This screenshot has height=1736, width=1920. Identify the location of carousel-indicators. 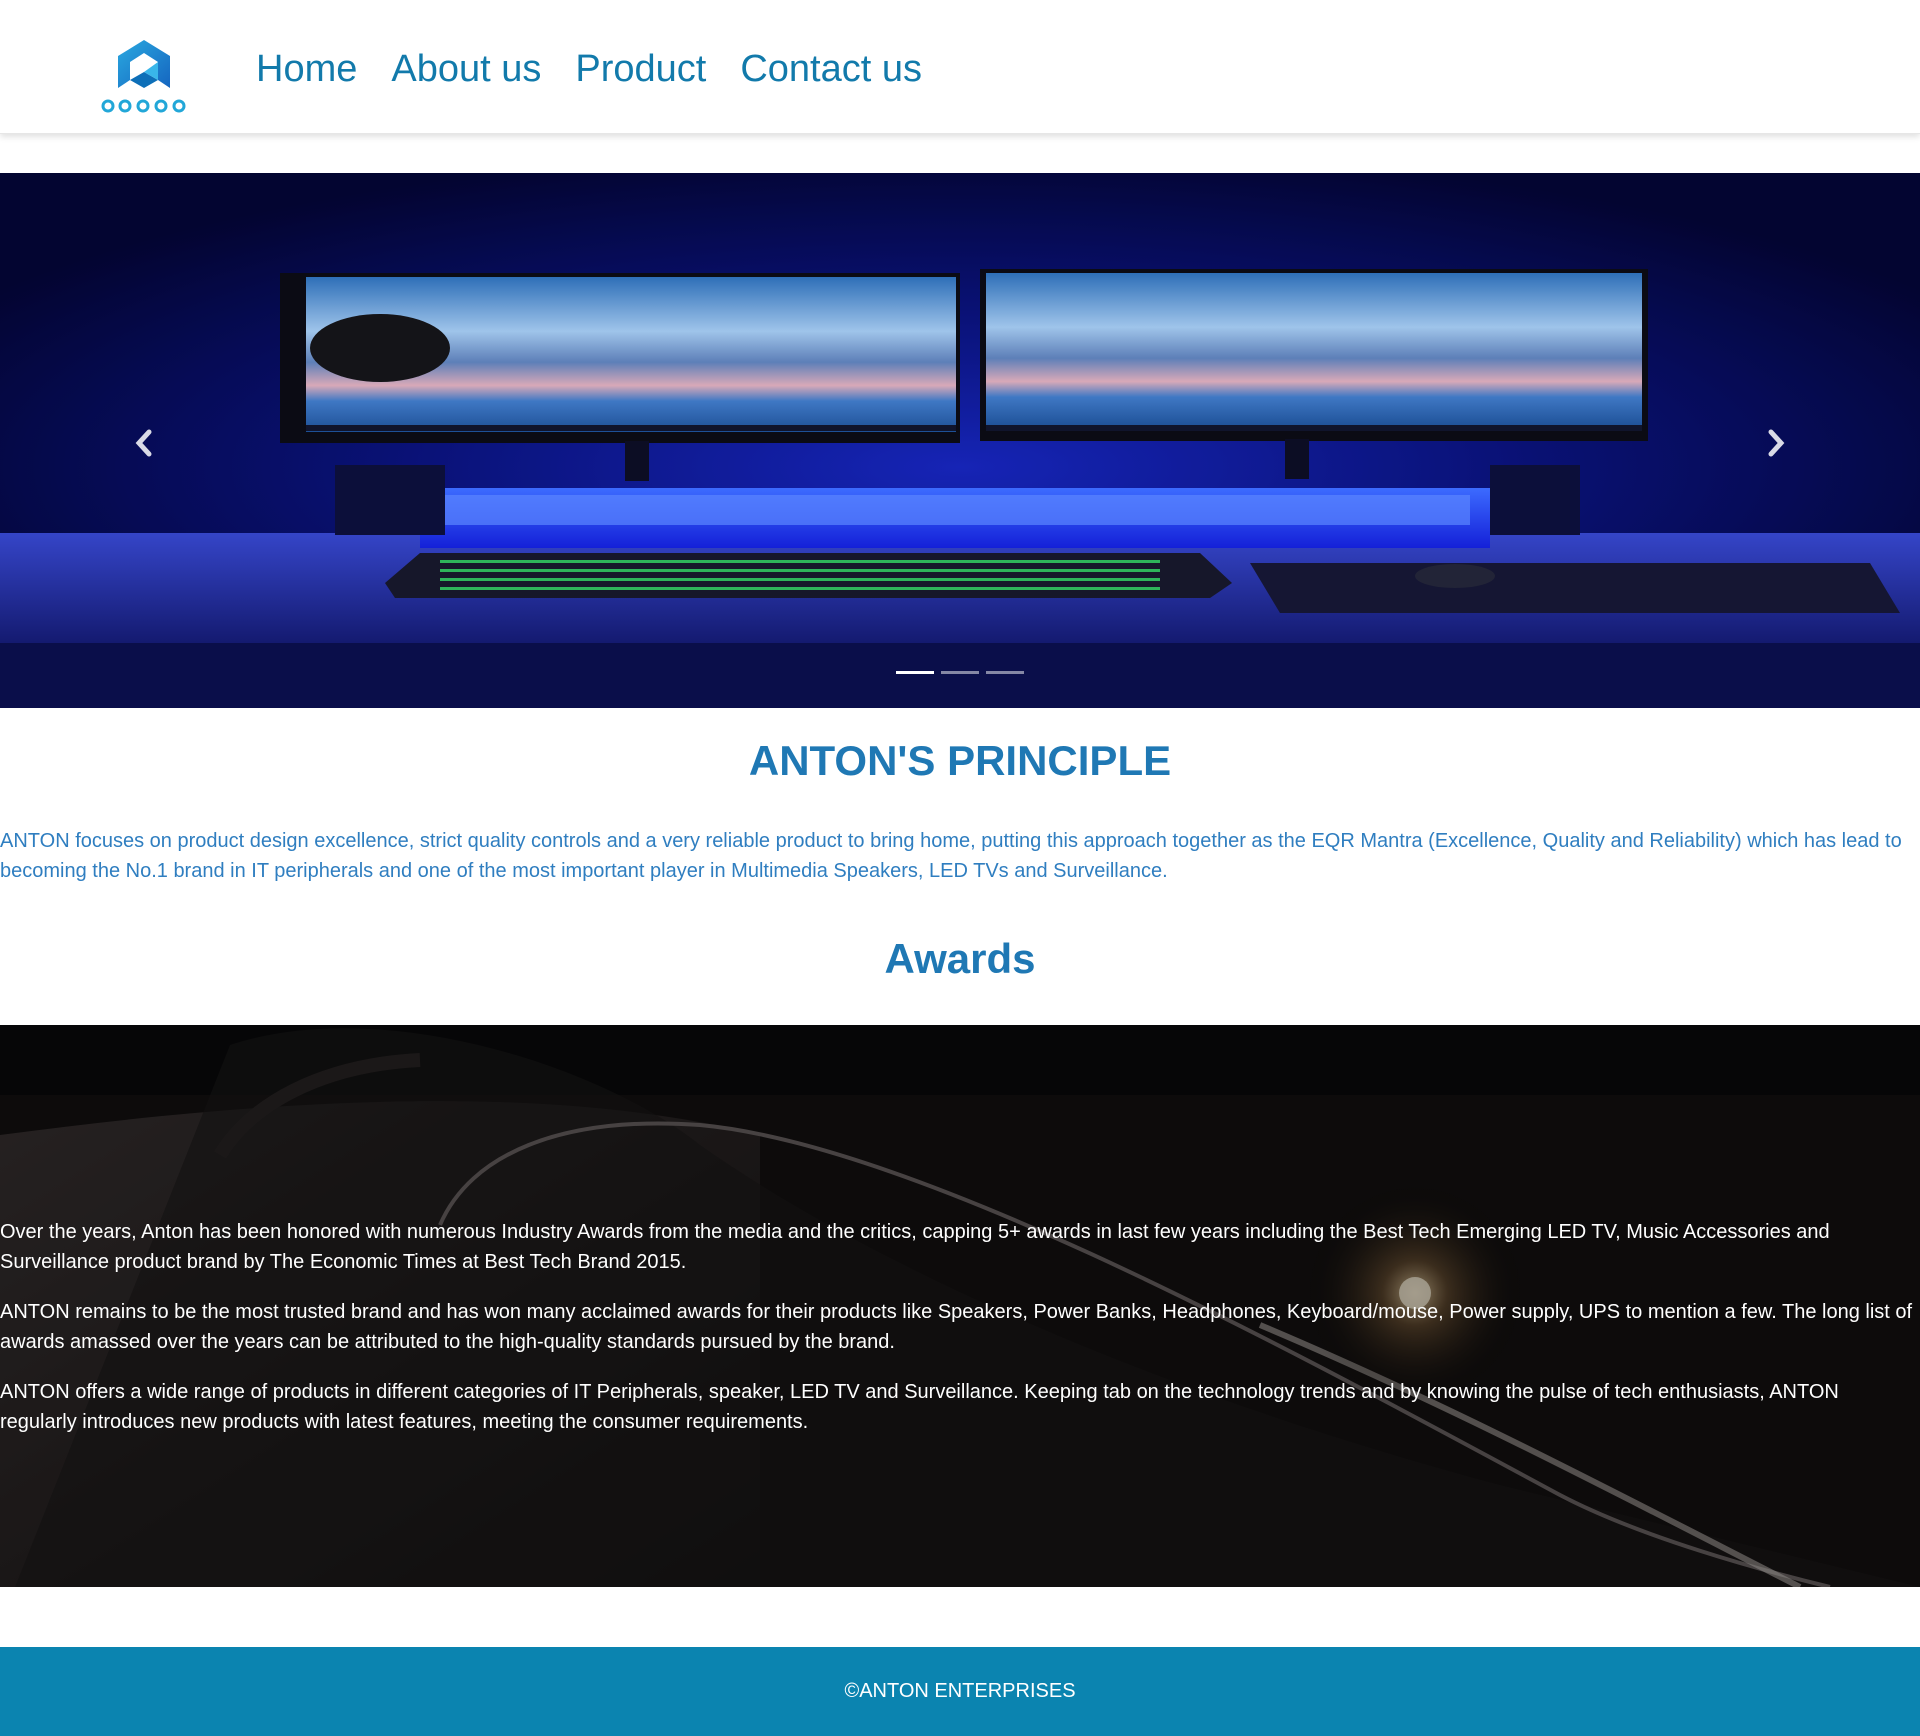
(960, 672).